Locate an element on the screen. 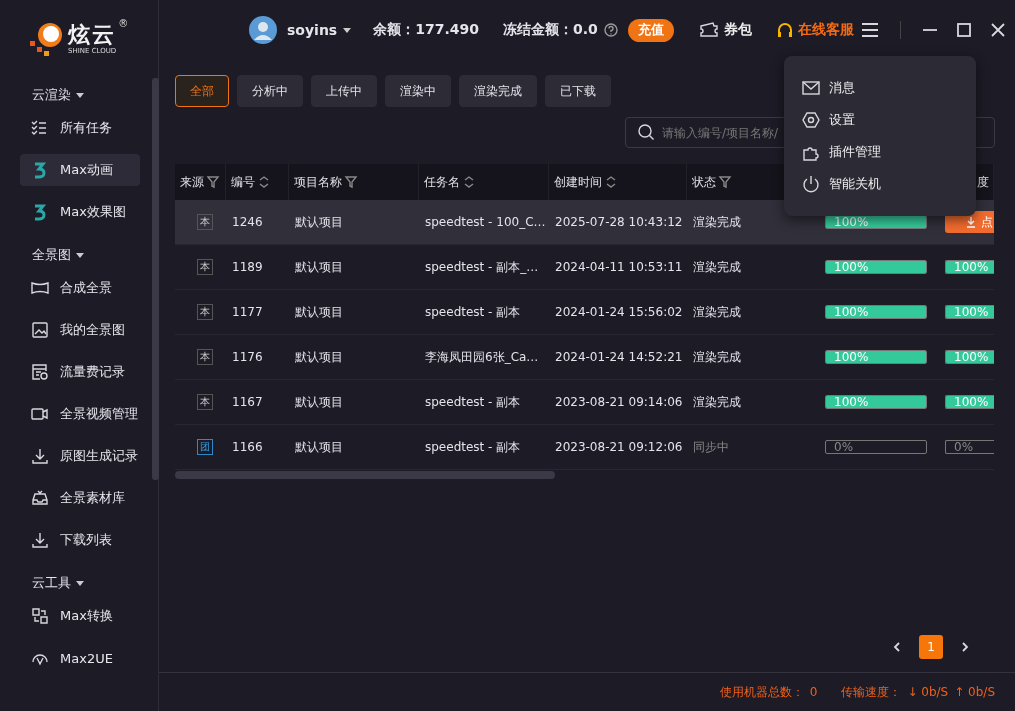 This screenshot has width=1015, height=711. table-cell: 2024-04-11 10:53:11 is located at coordinates (619, 267).